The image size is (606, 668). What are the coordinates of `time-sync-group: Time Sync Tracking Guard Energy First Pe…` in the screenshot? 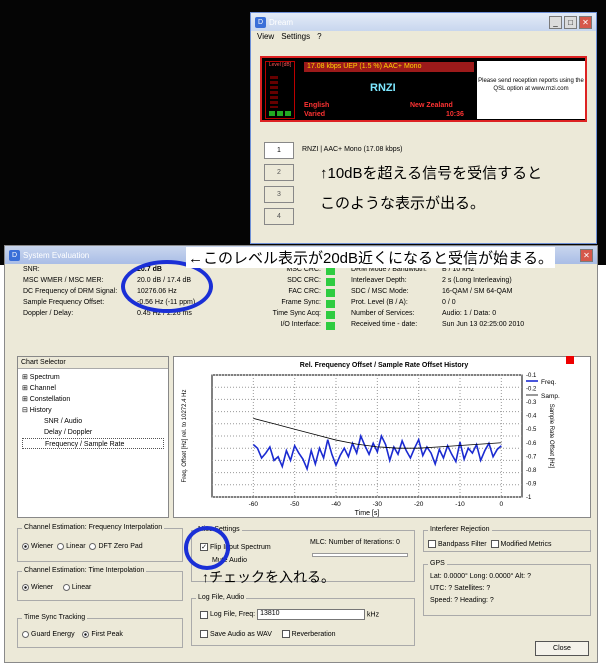 It's located at (100, 631).